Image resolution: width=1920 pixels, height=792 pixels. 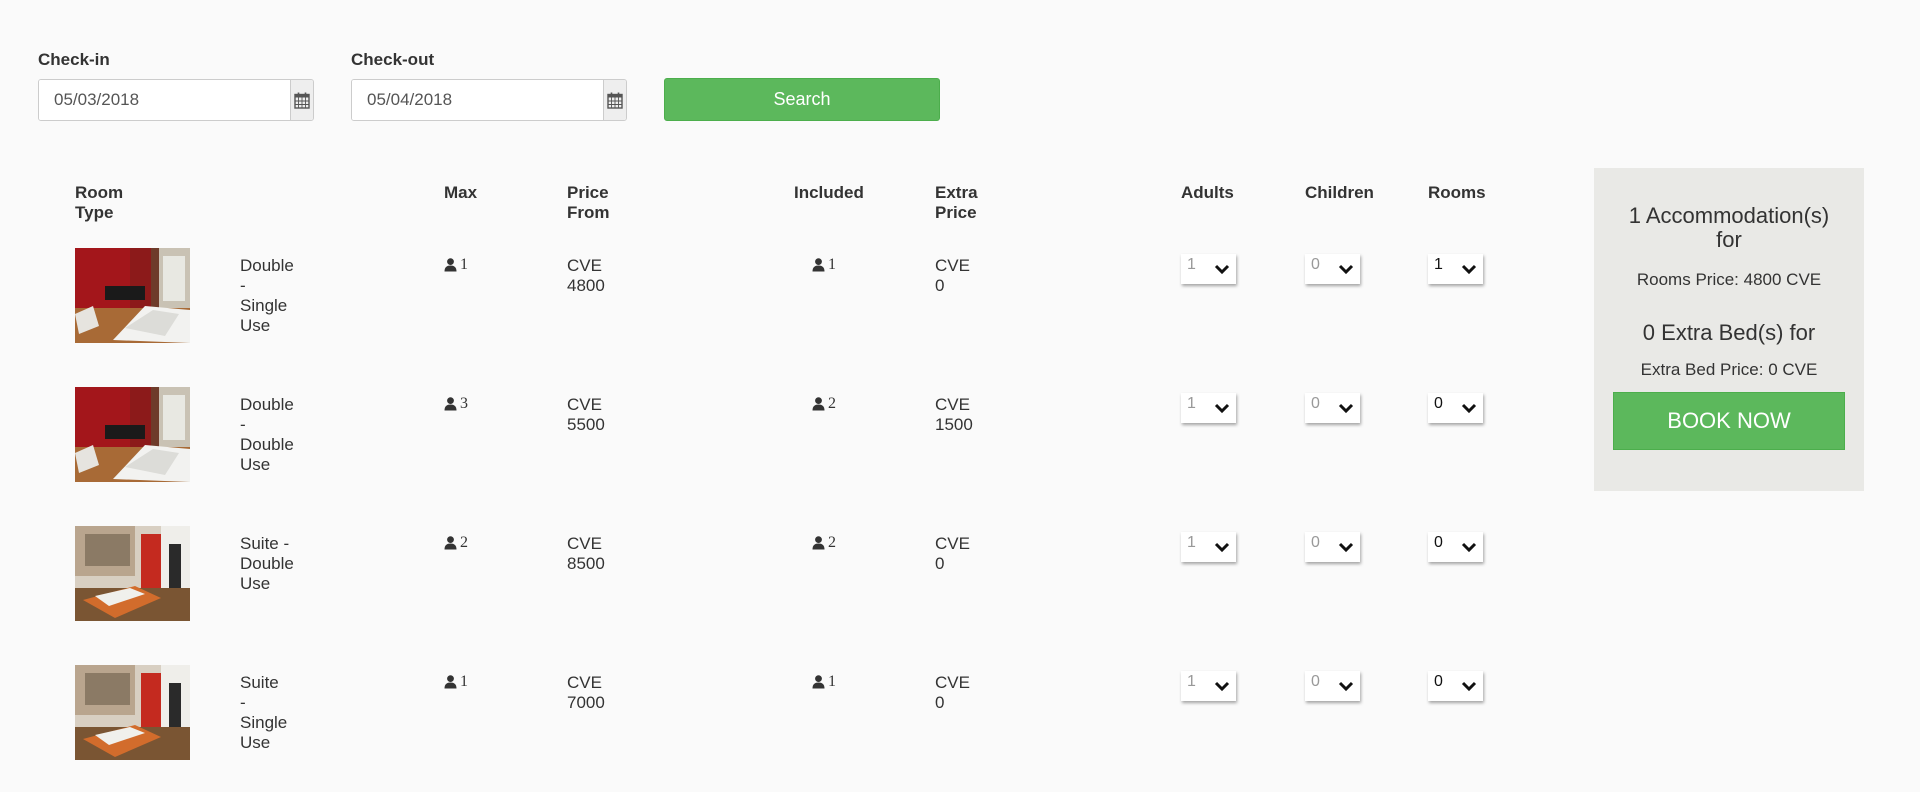 What do you see at coordinates (1438, 264) in the screenshot?
I see `rooms-value: 1` at bounding box center [1438, 264].